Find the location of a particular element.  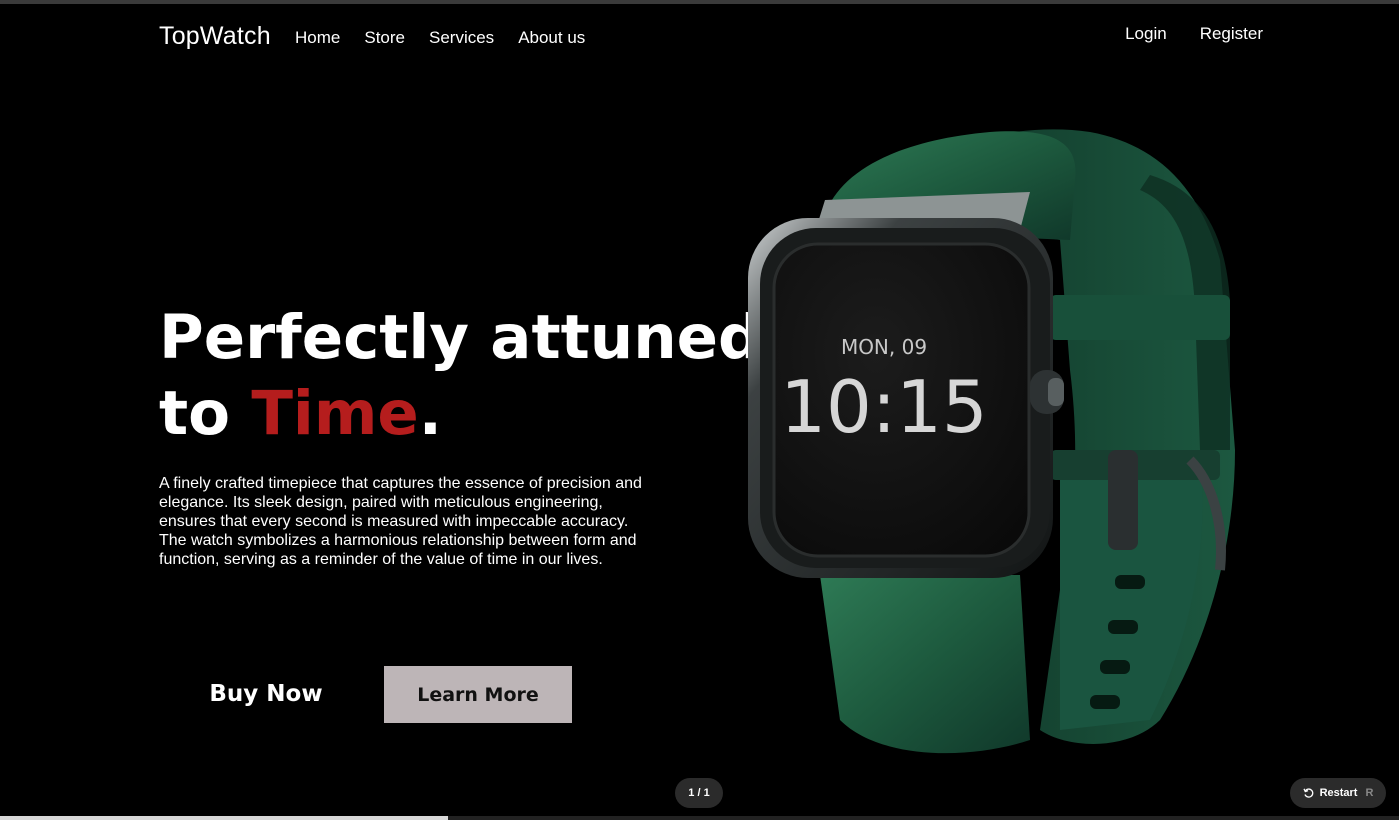

hero-title-line1: Perfectly attuned is located at coordinates (460, 337).